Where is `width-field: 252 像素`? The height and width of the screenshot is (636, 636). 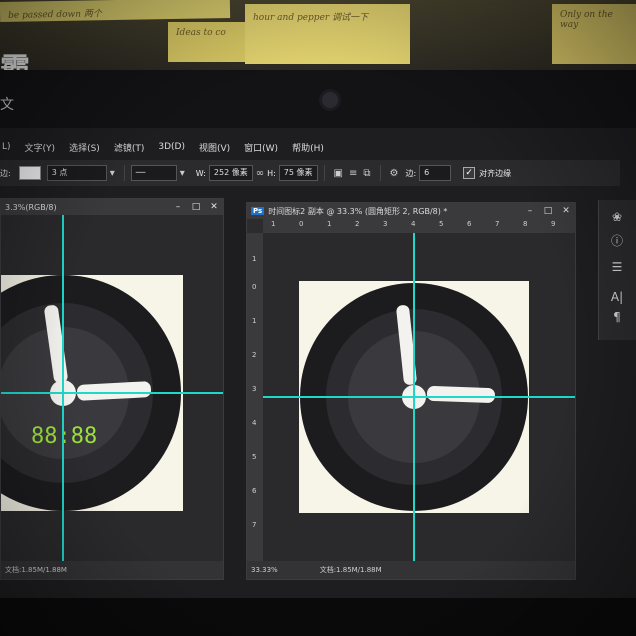 width-field: 252 像素 is located at coordinates (230, 173).